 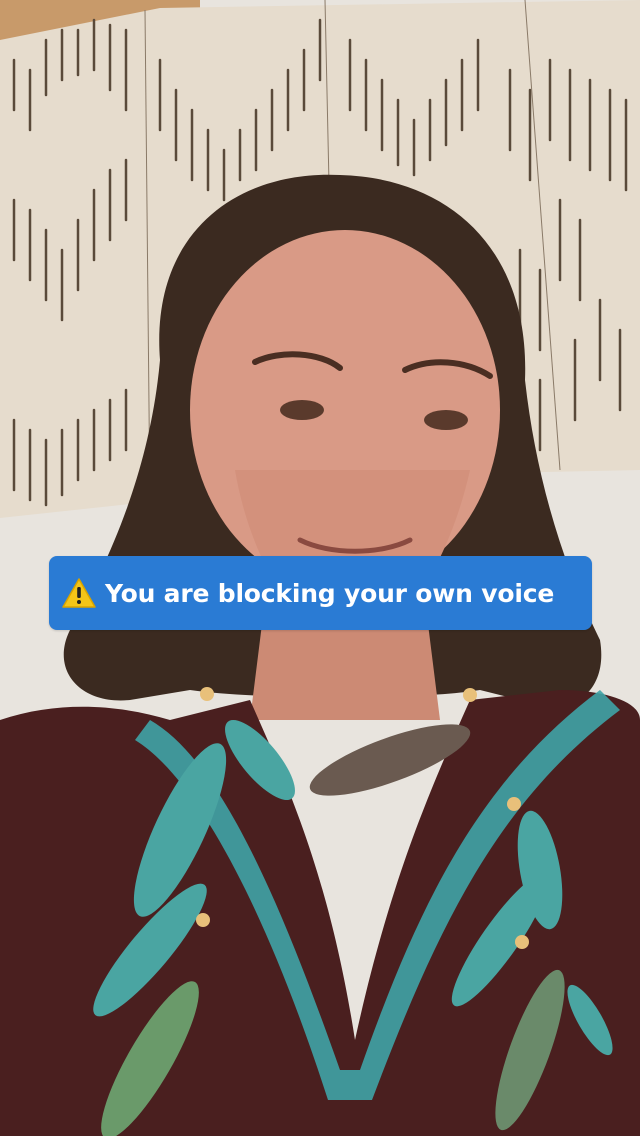 I want to click on caption-text: You are blocking your own voice, so click(x=330, y=593).